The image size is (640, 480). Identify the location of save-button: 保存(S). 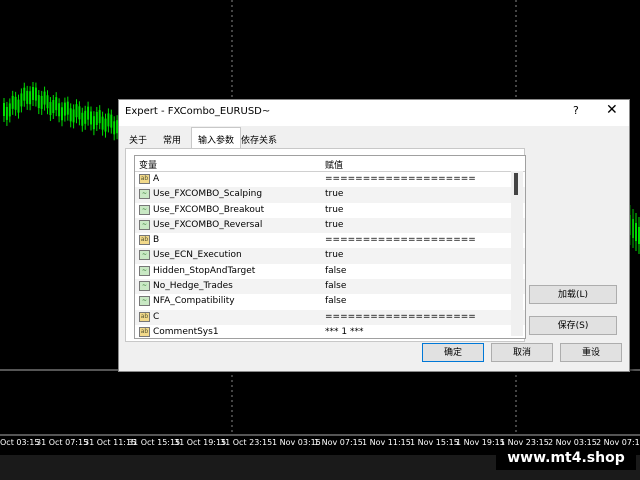
(573, 325).